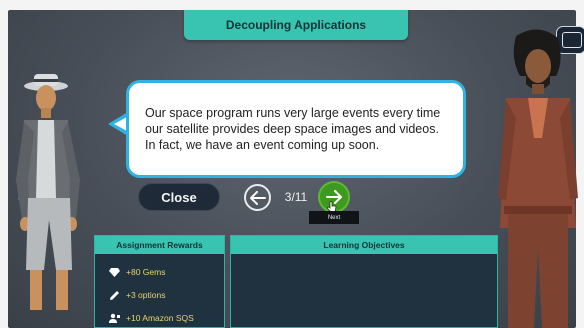 Image resolution: width=584 pixels, height=328 pixels. I want to click on reward-item: +3 options, so click(137, 295).